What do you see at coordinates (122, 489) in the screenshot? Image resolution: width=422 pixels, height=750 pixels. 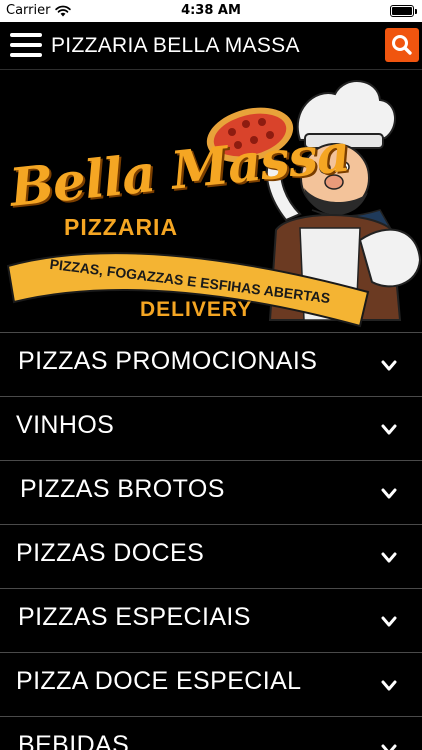 I see `category-label: PIZZAS BROTOS` at bounding box center [122, 489].